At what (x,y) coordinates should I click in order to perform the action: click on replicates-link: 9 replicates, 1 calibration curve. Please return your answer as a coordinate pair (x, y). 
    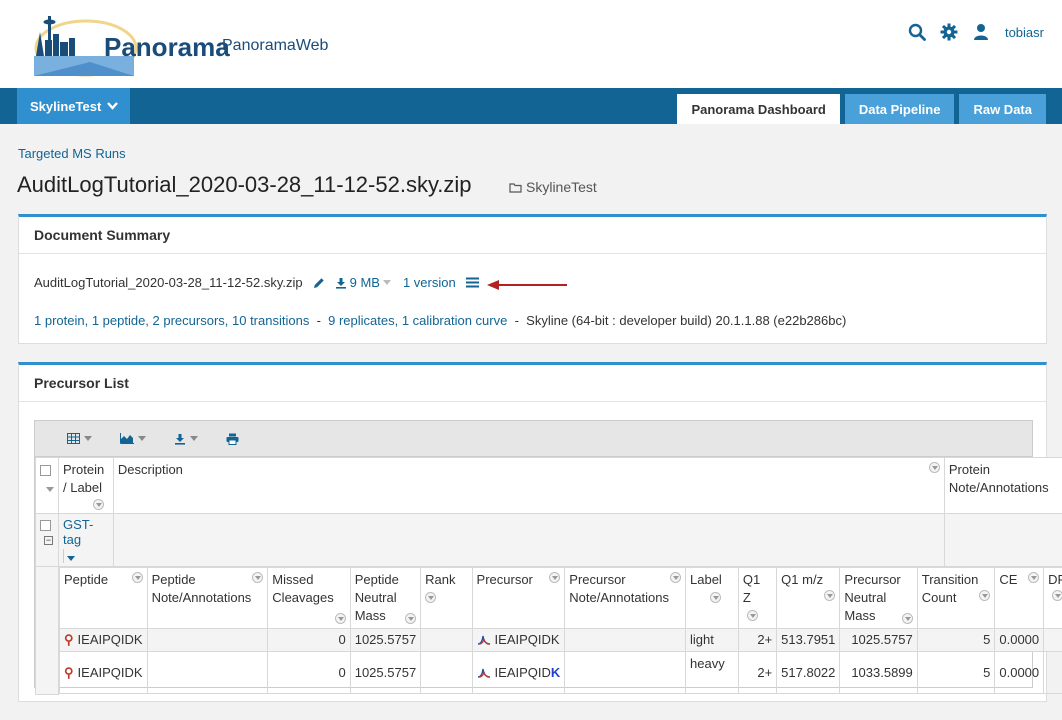
    Looking at the image, I should click on (417, 320).